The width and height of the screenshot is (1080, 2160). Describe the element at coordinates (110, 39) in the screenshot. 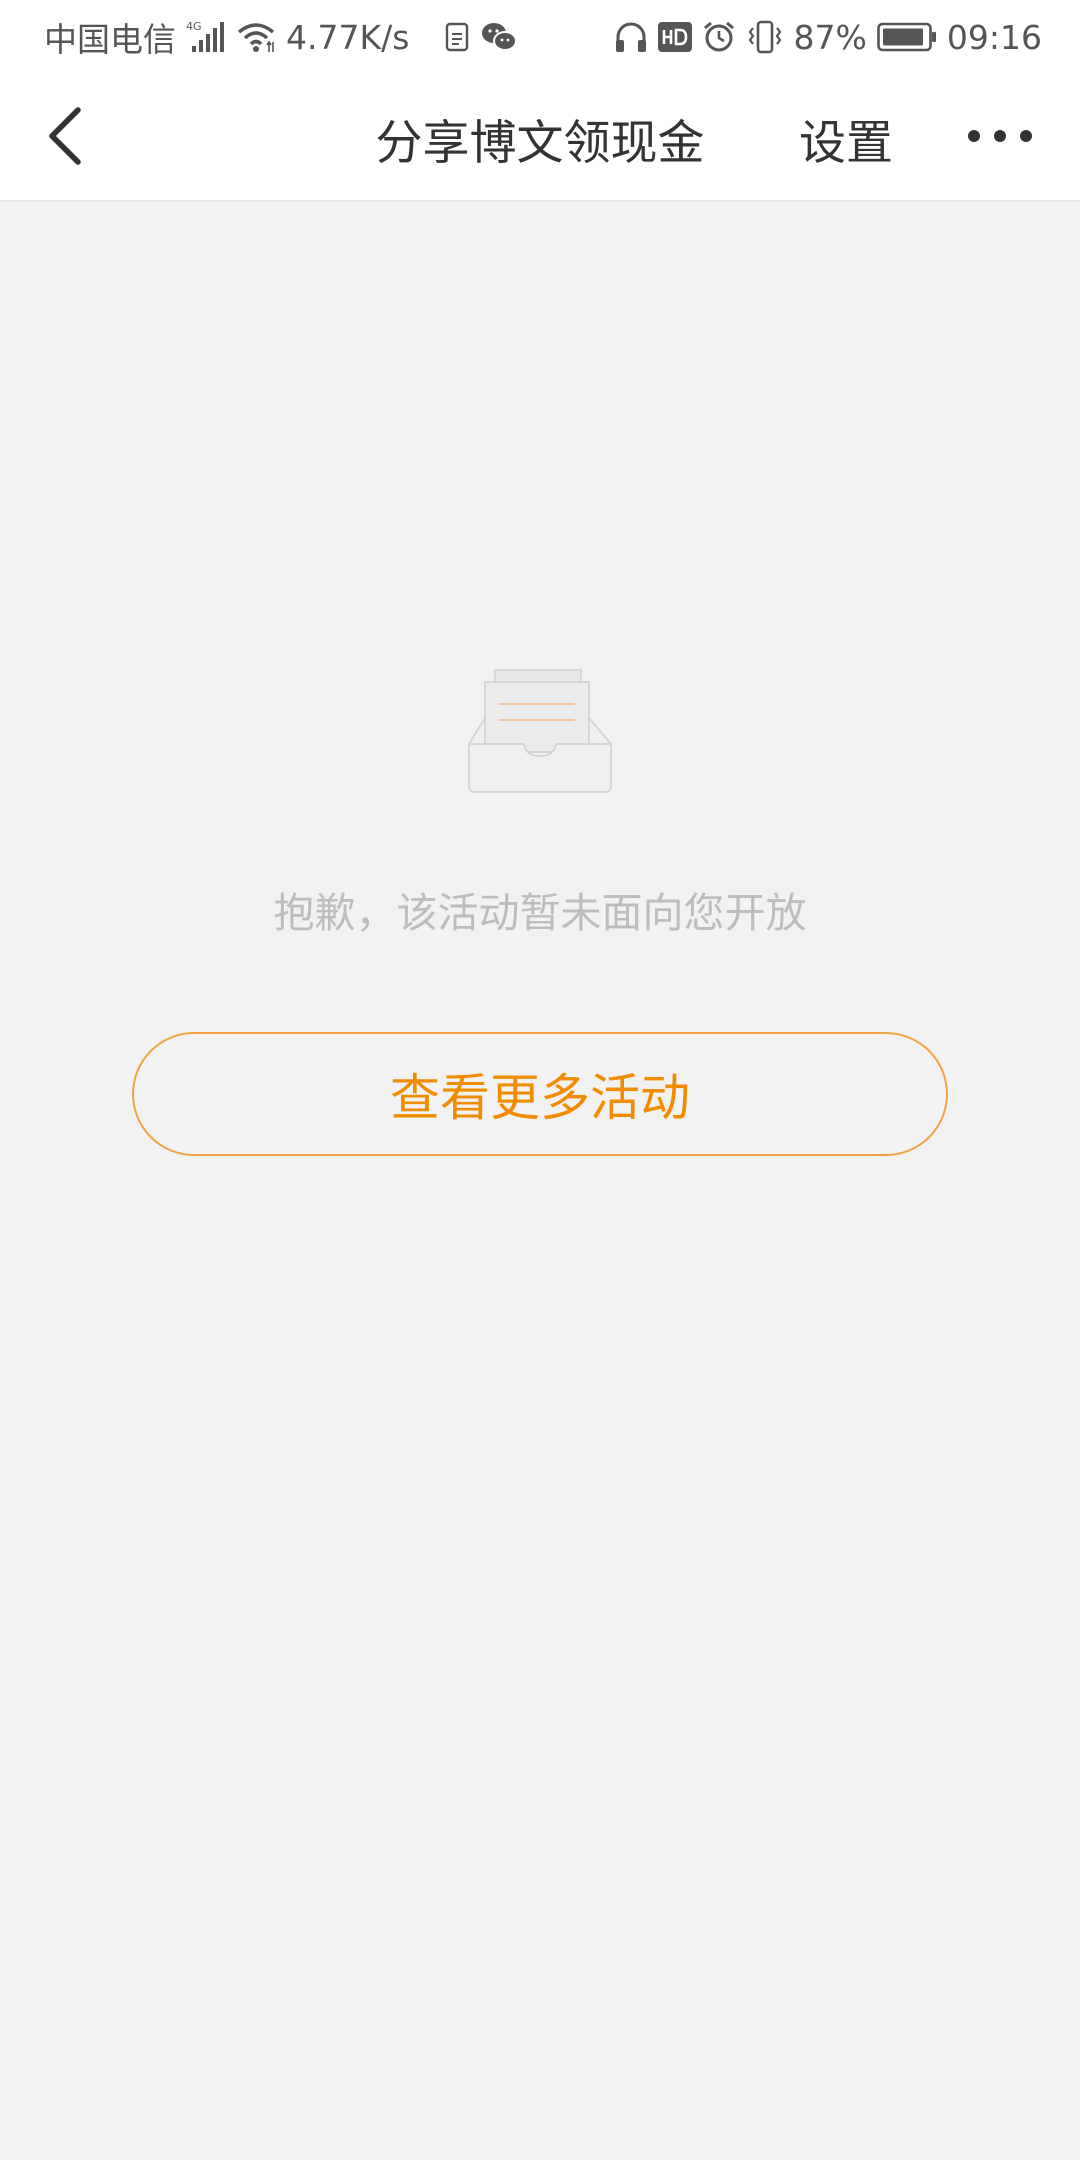

I see `carrier-name: 中国电信` at that location.